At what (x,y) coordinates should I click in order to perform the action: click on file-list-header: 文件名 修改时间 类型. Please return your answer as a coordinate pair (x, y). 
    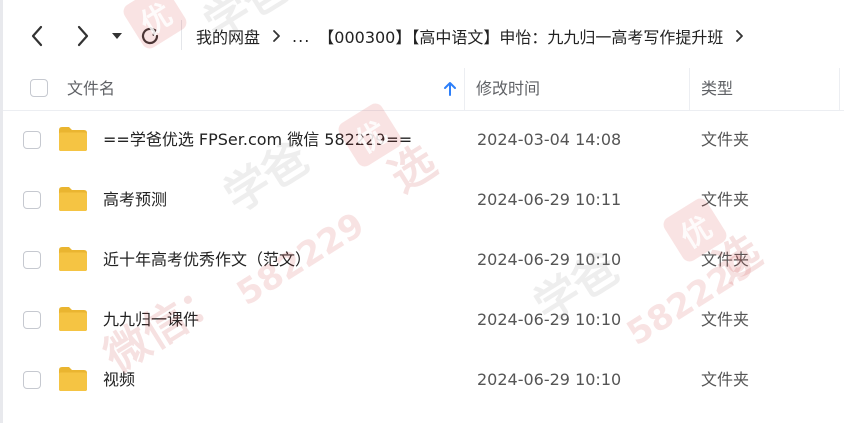
    Looking at the image, I should click on (423, 89).